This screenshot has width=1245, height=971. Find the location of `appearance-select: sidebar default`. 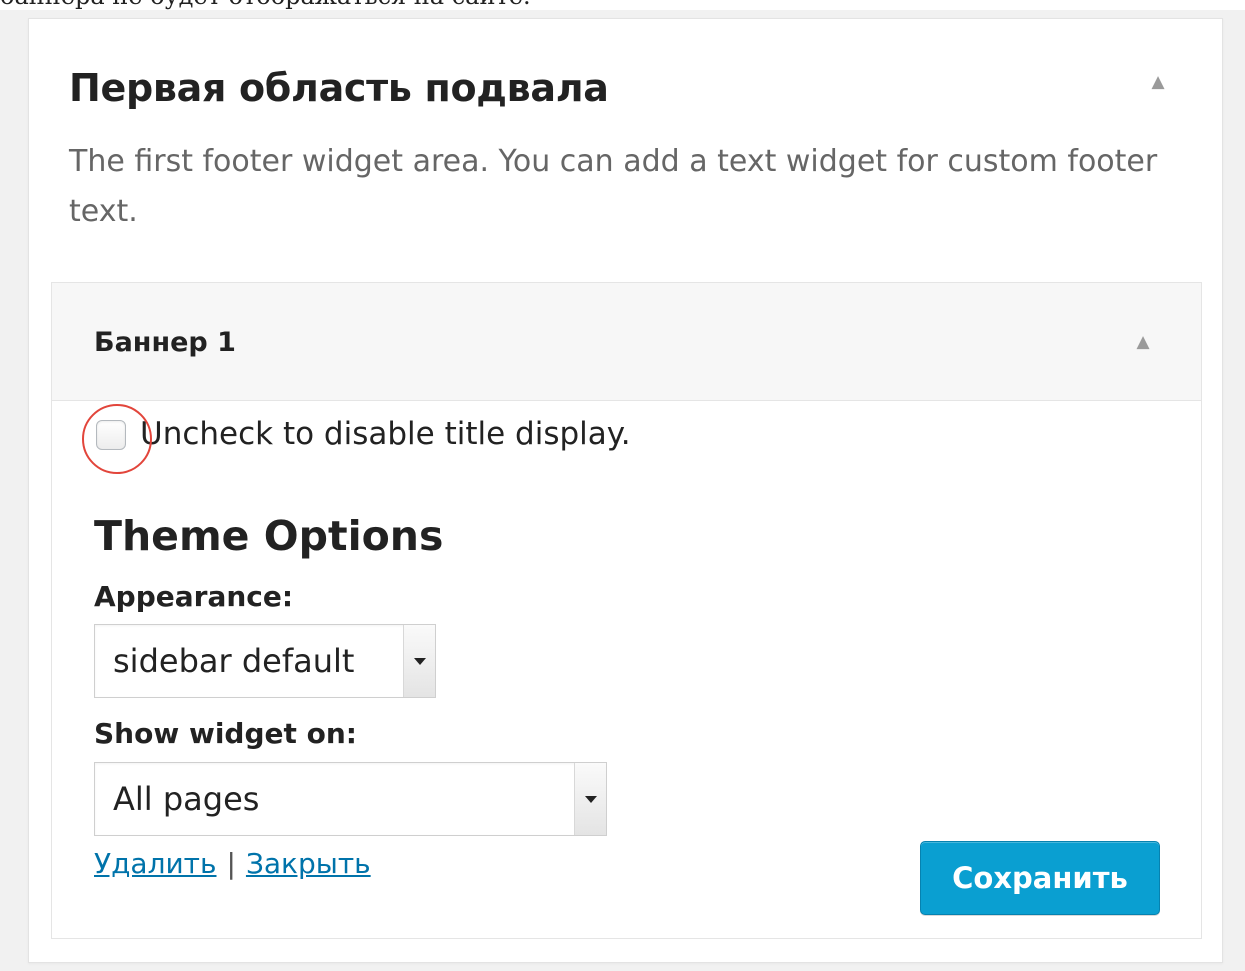

appearance-select: sidebar default is located at coordinates (265, 661).